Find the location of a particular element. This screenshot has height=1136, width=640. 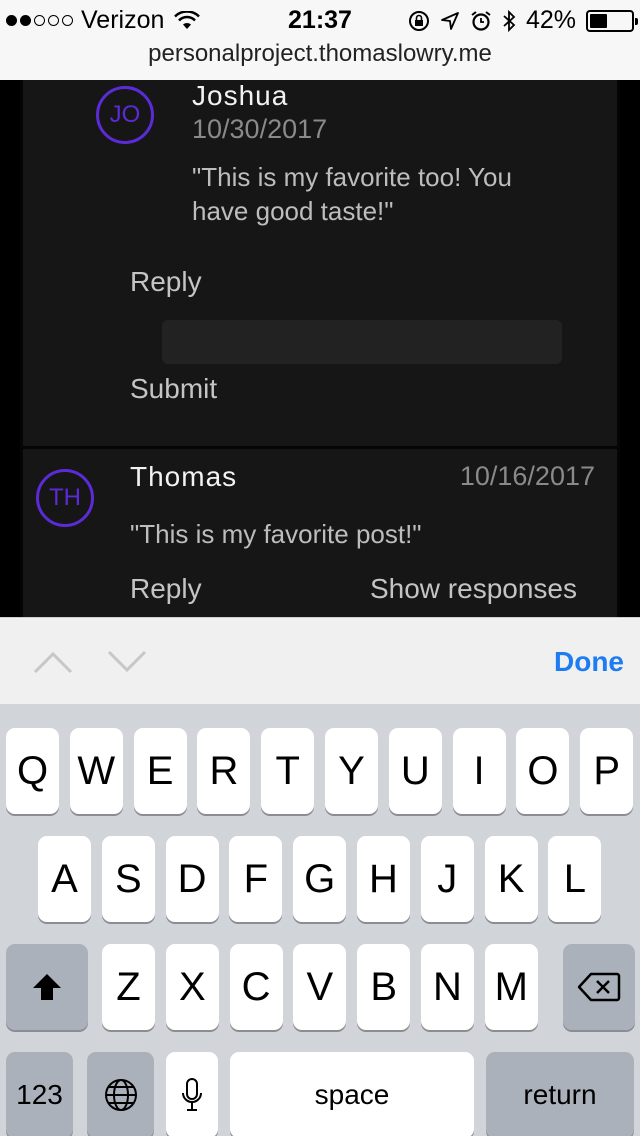

key-f: F is located at coordinates (256, 879).